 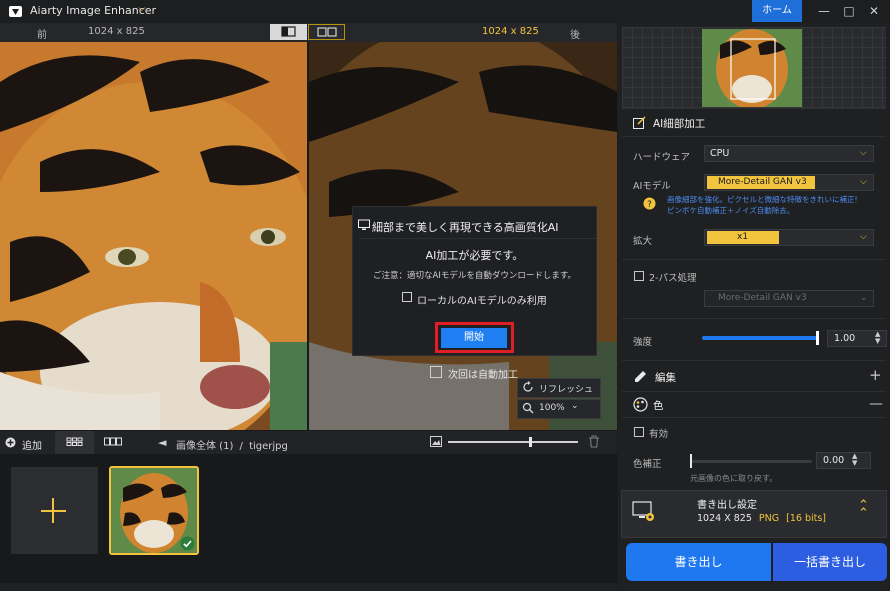 I want to click on grid-view-button, so click(x=74, y=442).